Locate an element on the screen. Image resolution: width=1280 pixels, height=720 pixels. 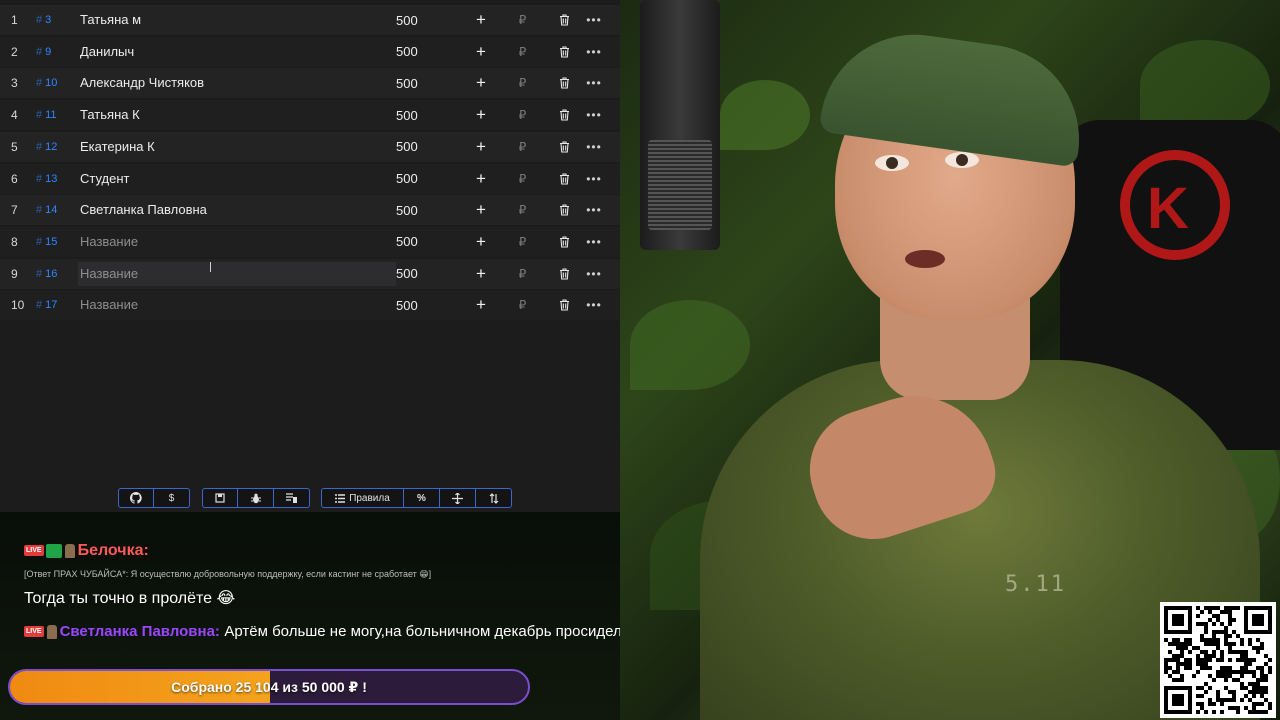
toolbar-group-settings: Правила % is located at coordinates (416, 498).